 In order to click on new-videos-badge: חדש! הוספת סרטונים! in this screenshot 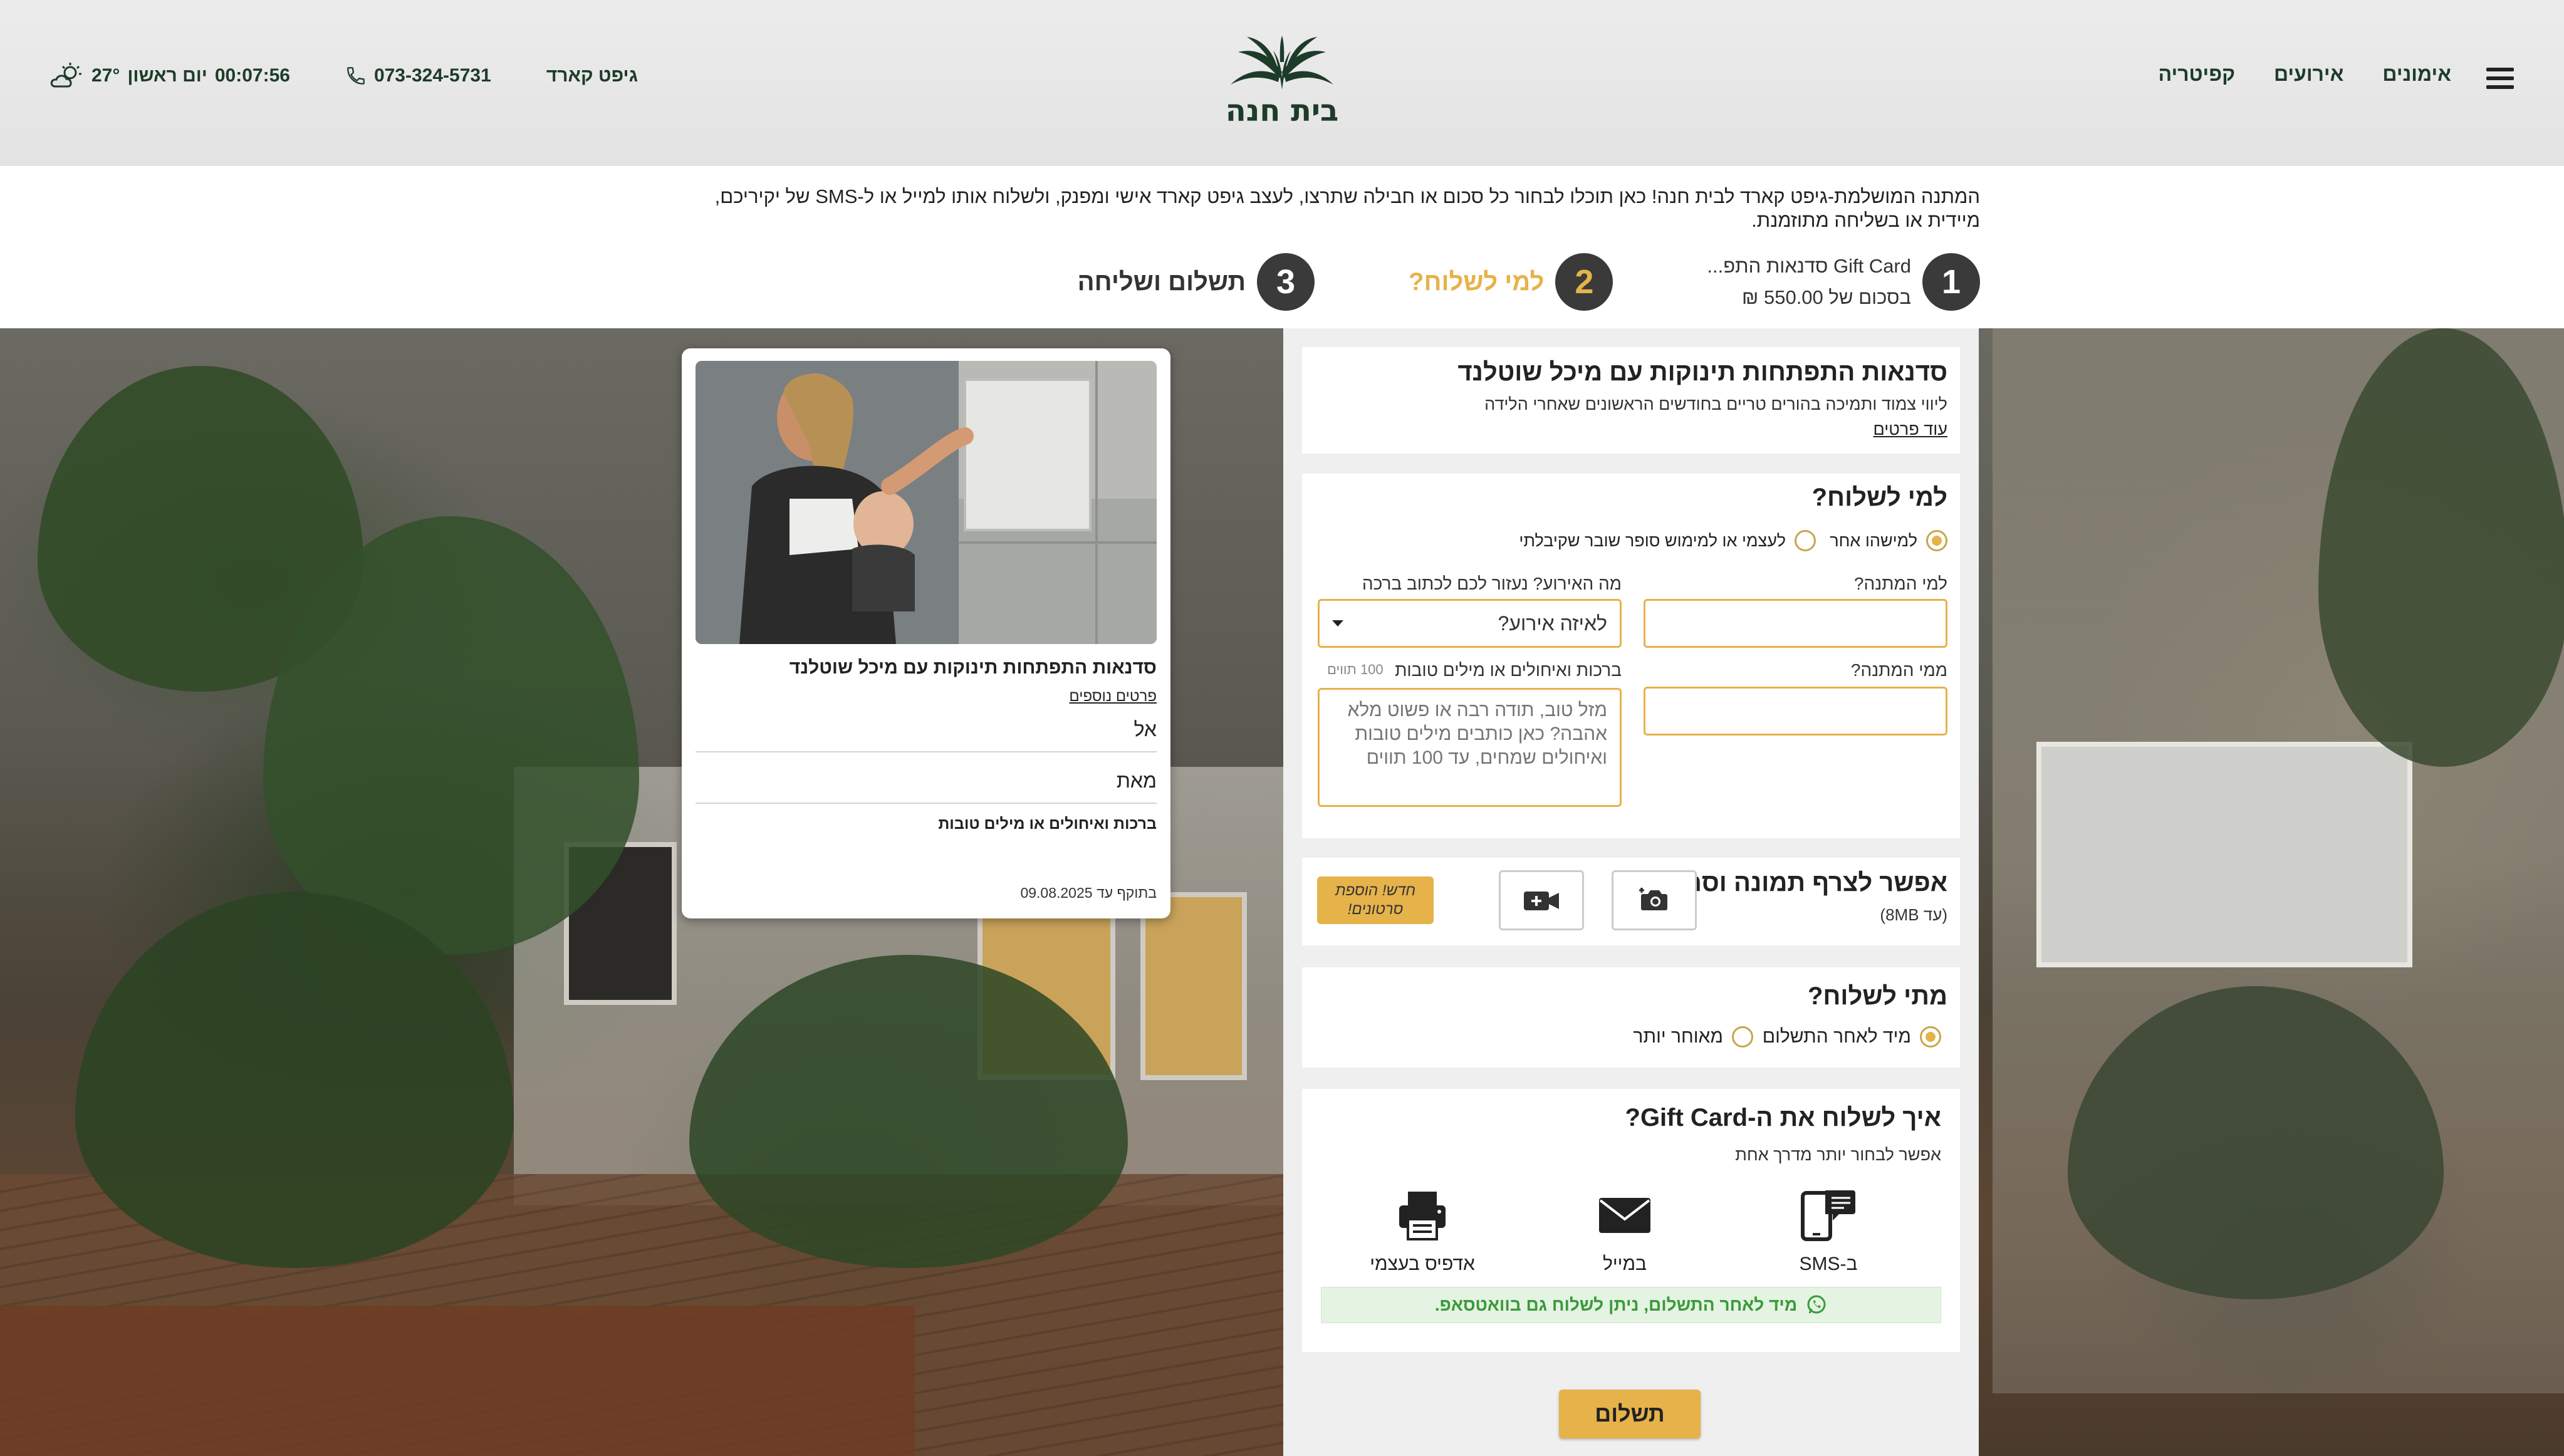, I will do `click(1375, 900)`.